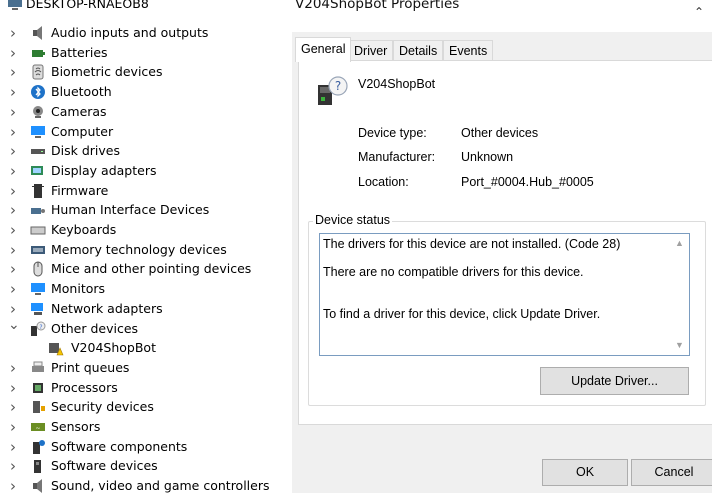 Image resolution: width=712 pixels, height=493 pixels. I want to click on fingerprint-icon, so click(38, 72).